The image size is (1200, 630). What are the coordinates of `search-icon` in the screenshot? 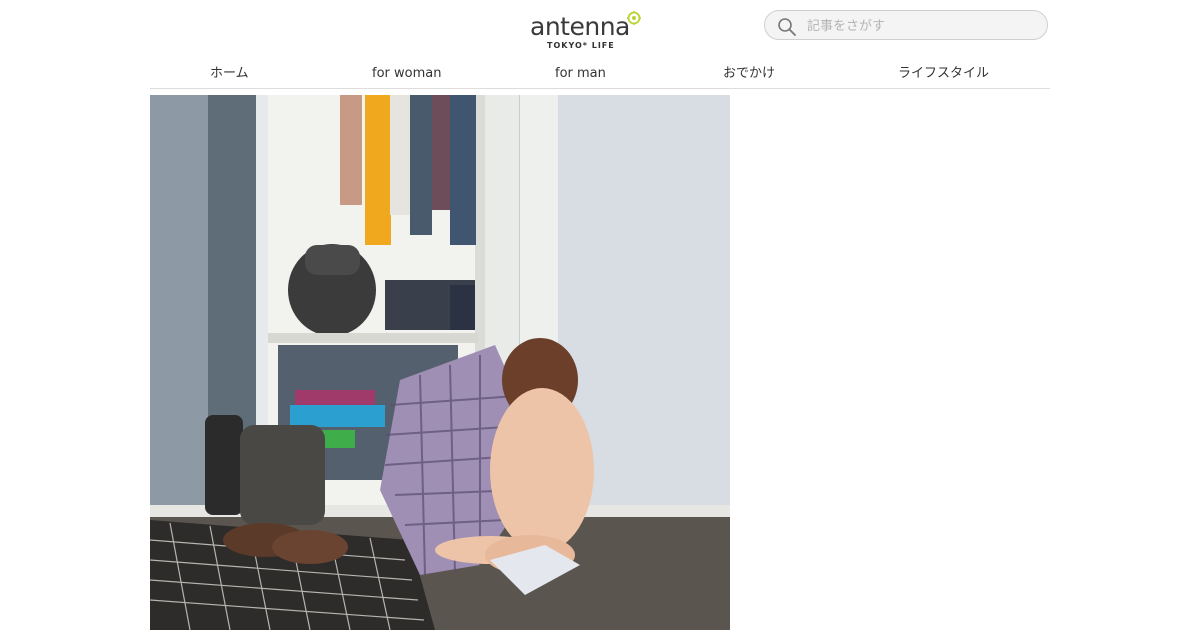 It's located at (787, 27).